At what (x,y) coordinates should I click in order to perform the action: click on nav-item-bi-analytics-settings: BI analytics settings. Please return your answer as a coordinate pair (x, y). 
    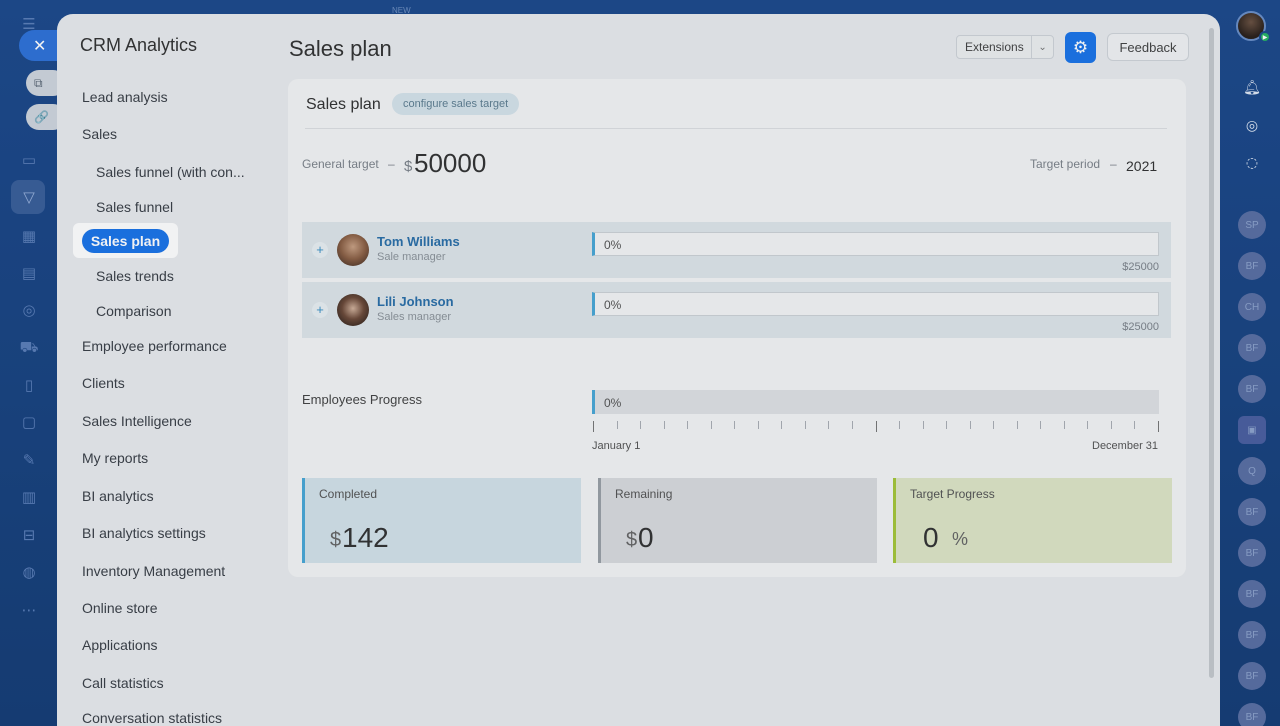
    Looking at the image, I should click on (144, 533).